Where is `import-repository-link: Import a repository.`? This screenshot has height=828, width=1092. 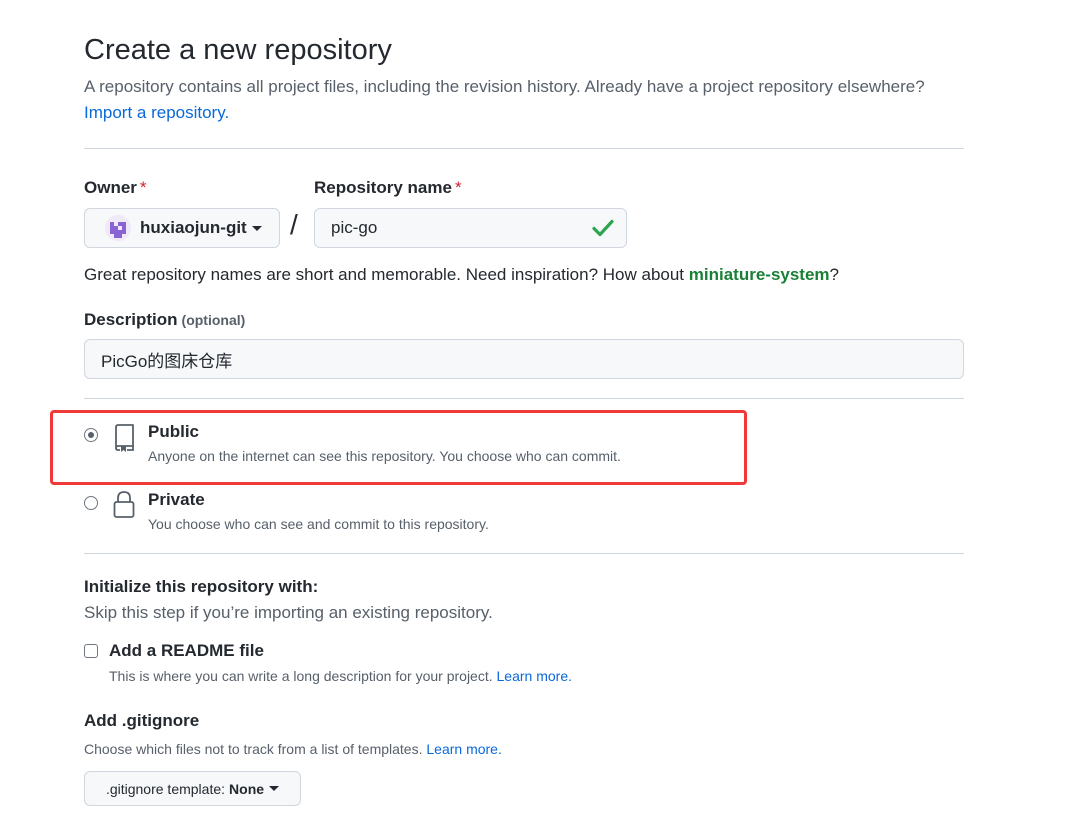 import-repository-link: Import a repository. is located at coordinates (156, 113).